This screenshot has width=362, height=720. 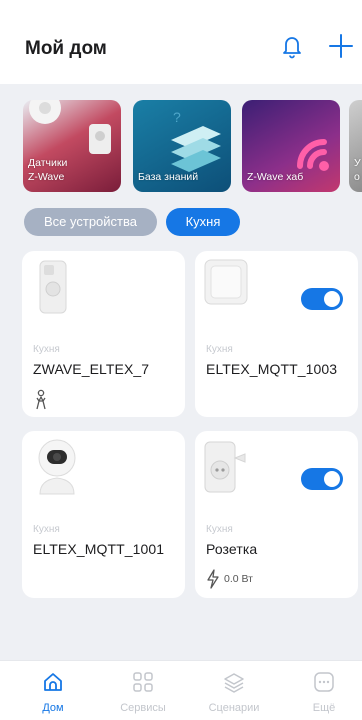 What do you see at coordinates (272, 369) in the screenshot?
I see `device-name: ELTEX_MQTT_1003` at bounding box center [272, 369].